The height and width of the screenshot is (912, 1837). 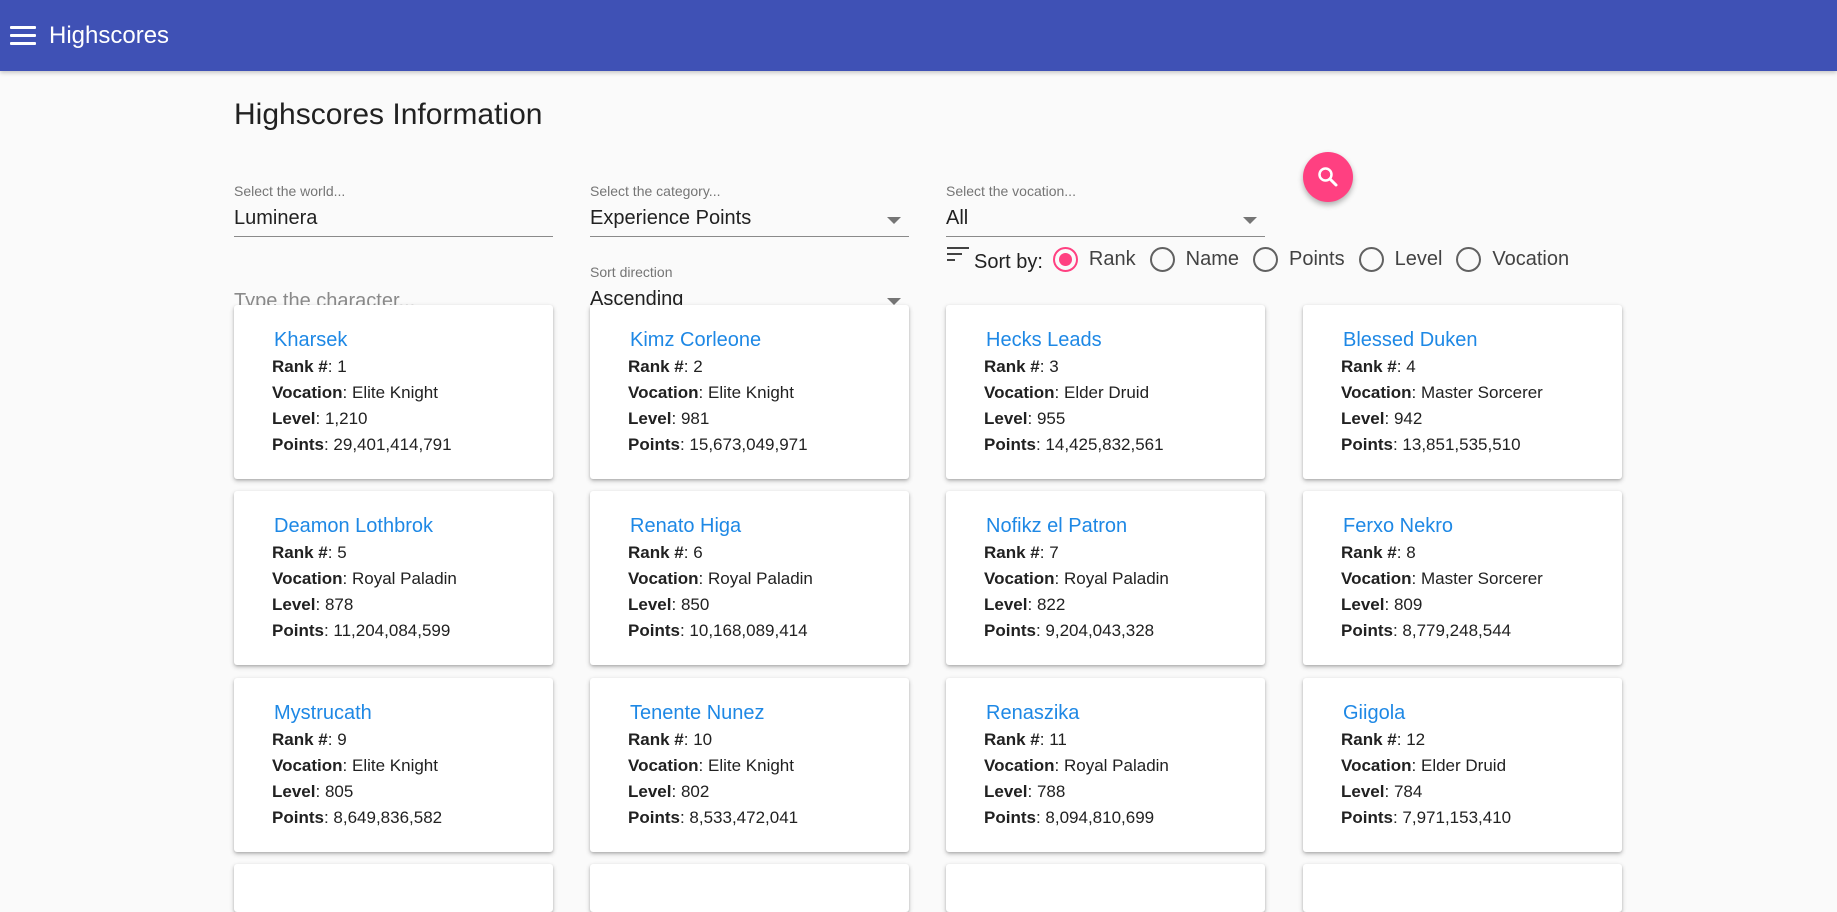 What do you see at coordinates (750, 340) in the screenshot?
I see `player-name-link: Kimz Corleone` at bounding box center [750, 340].